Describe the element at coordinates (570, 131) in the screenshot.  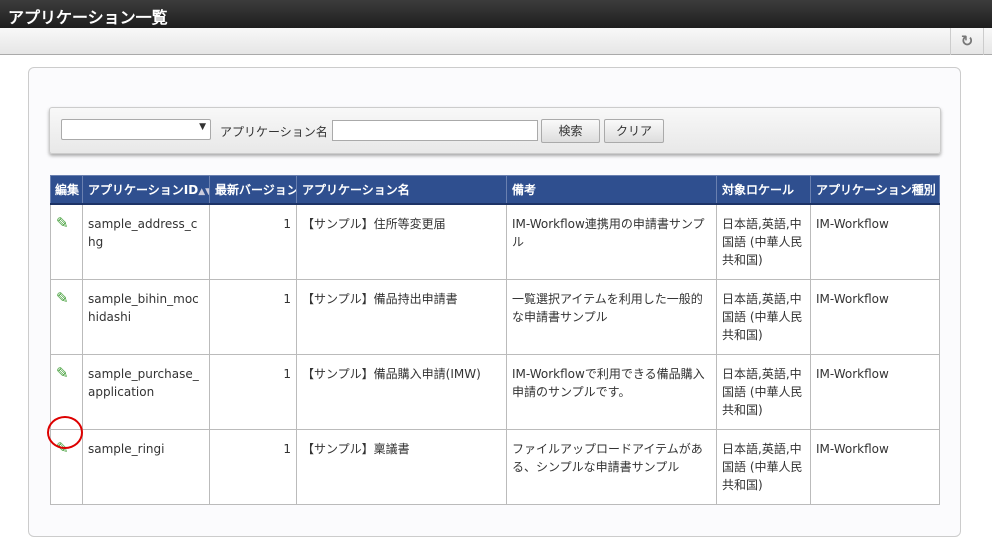
I see `search-button: 検索` at that location.